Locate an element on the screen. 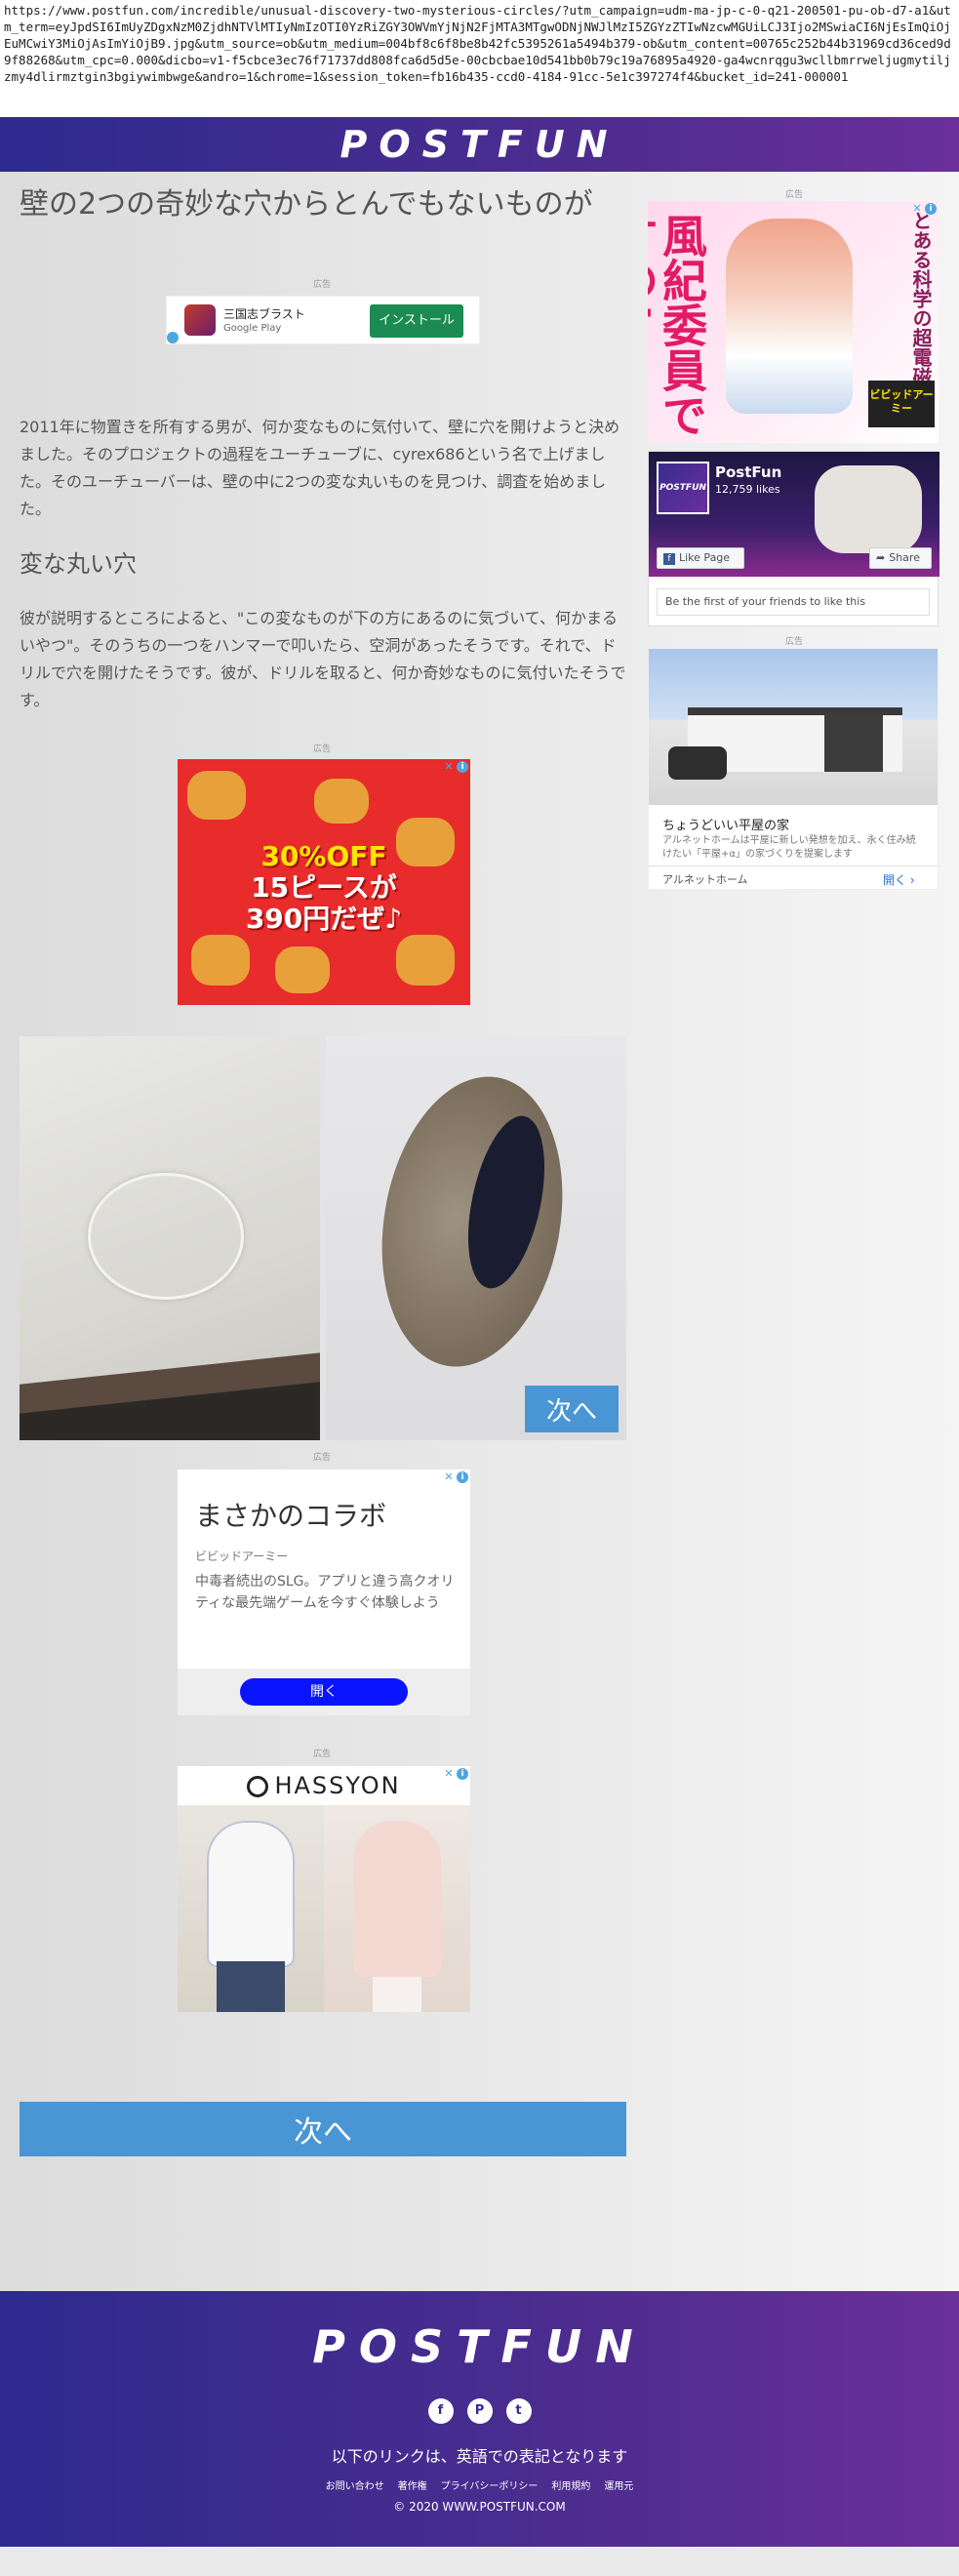  footer-note: 以下のリンクは、英語での表記となります is located at coordinates (479, 2456).